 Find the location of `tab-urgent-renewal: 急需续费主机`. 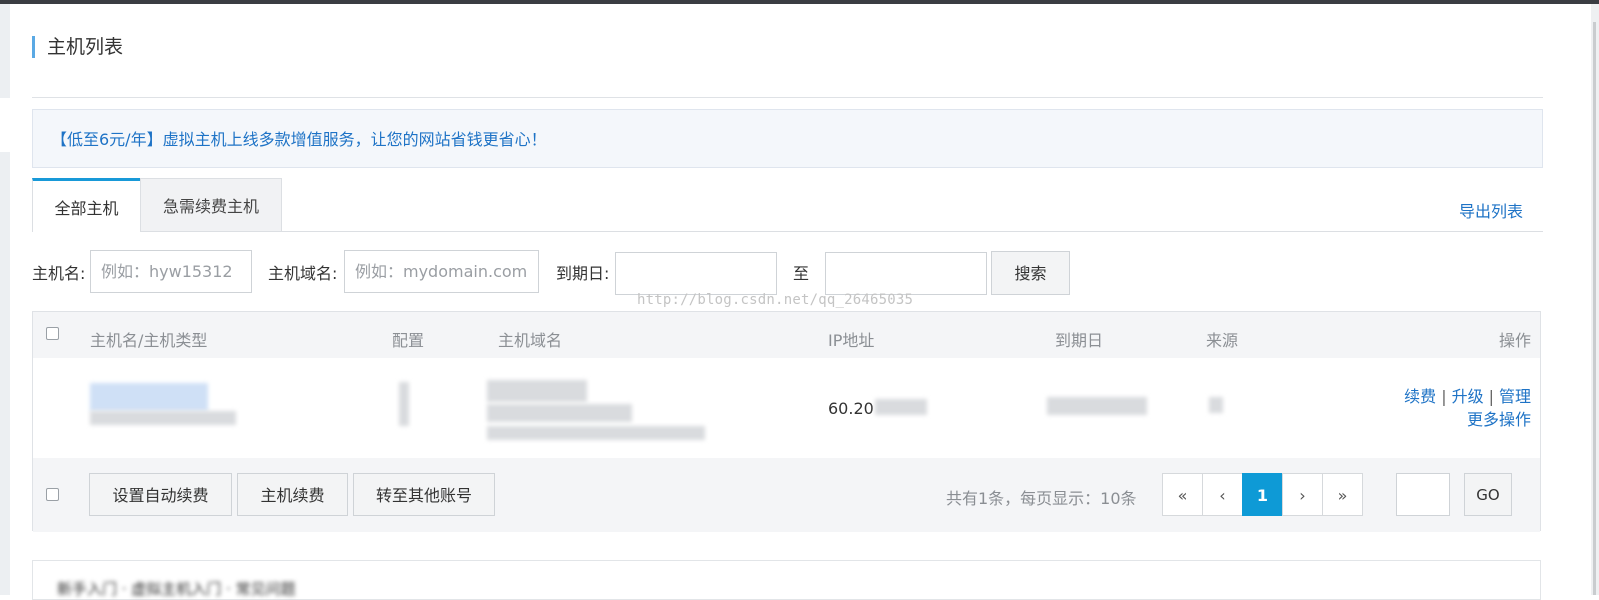

tab-urgent-renewal: 急需续费主机 is located at coordinates (211, 204).